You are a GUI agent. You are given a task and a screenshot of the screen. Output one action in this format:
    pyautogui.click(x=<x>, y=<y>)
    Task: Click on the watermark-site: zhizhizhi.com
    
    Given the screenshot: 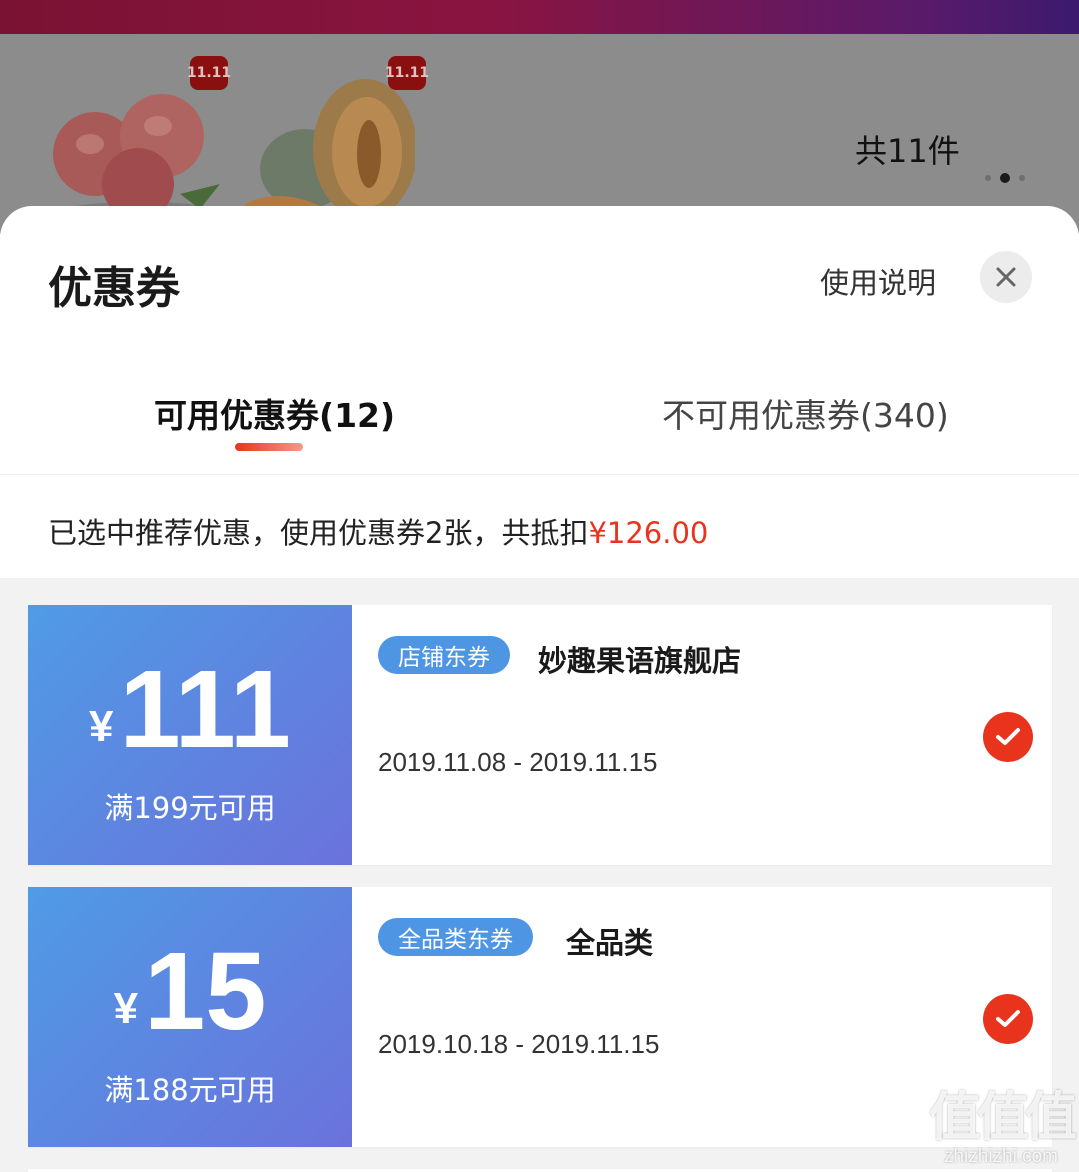 What is the action you would take?
    pyautogui.click(x=1001, y=1156)
    